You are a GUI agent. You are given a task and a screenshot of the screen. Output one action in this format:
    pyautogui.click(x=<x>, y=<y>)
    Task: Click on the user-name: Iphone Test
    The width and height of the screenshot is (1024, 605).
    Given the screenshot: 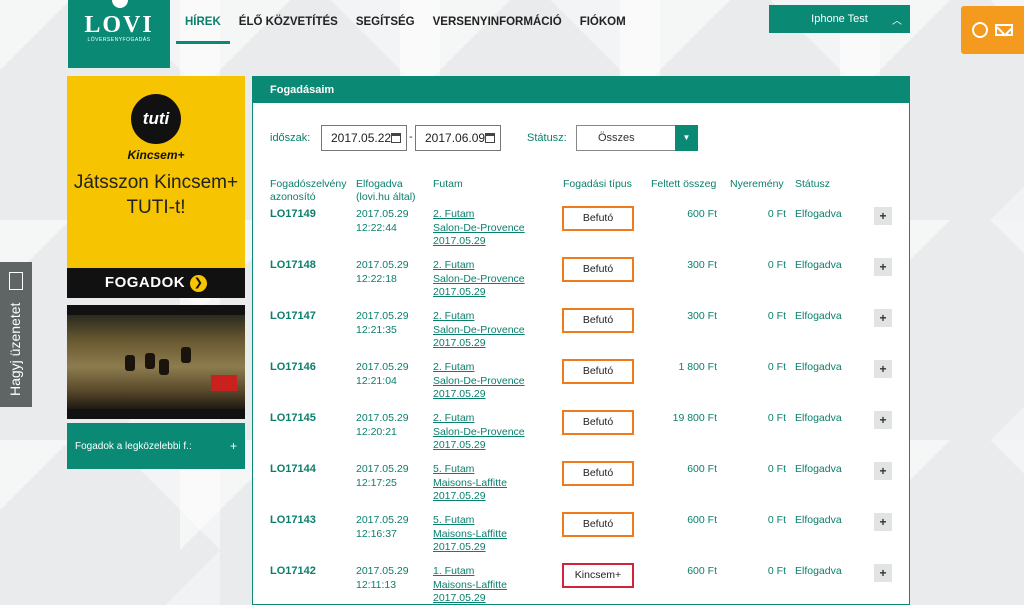 What is the action you would take?
    pyautogui.click(x=839, y=19)
    